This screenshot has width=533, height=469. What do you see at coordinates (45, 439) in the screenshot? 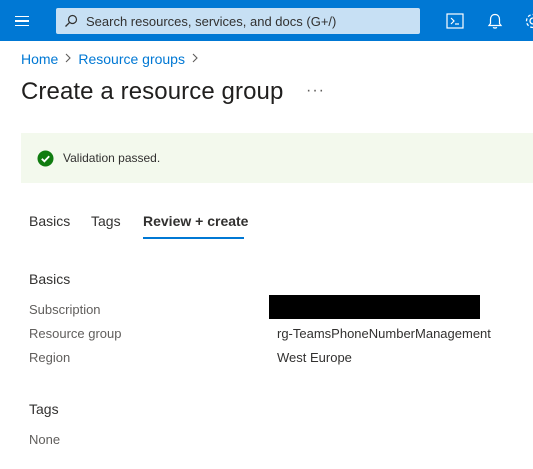
I see `tags-value: None` at bounding box center [45, 439].